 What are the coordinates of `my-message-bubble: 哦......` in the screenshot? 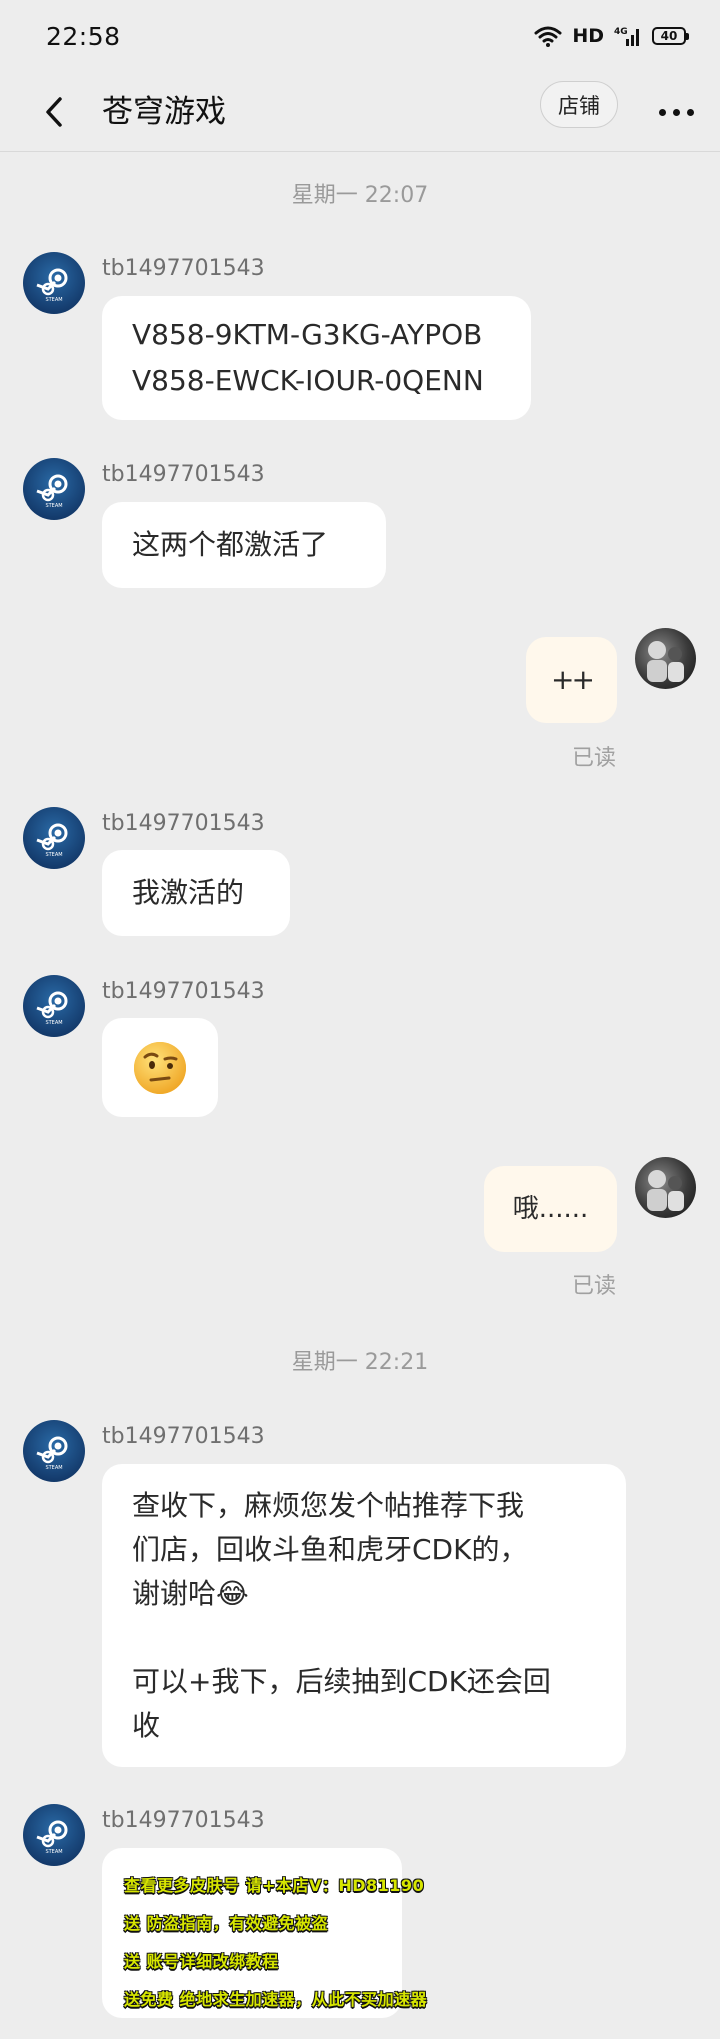 It's located at (550, 1209).